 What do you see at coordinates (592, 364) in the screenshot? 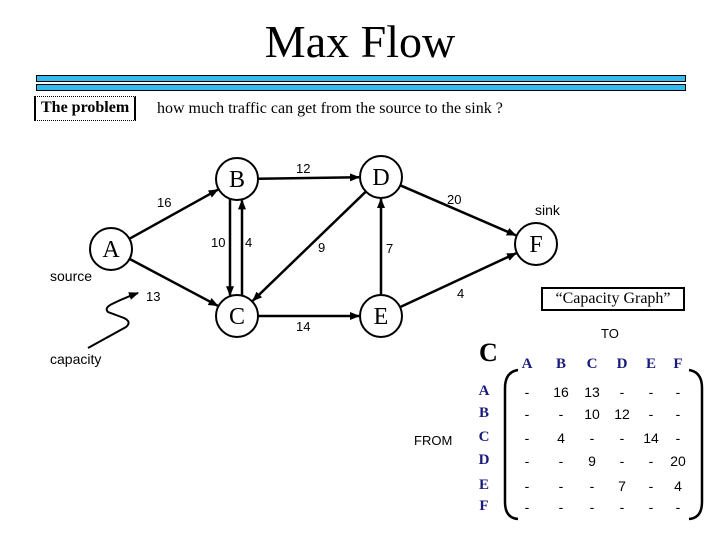
I see `matrix-col-header-c: C` at bounding box center [592, 364].